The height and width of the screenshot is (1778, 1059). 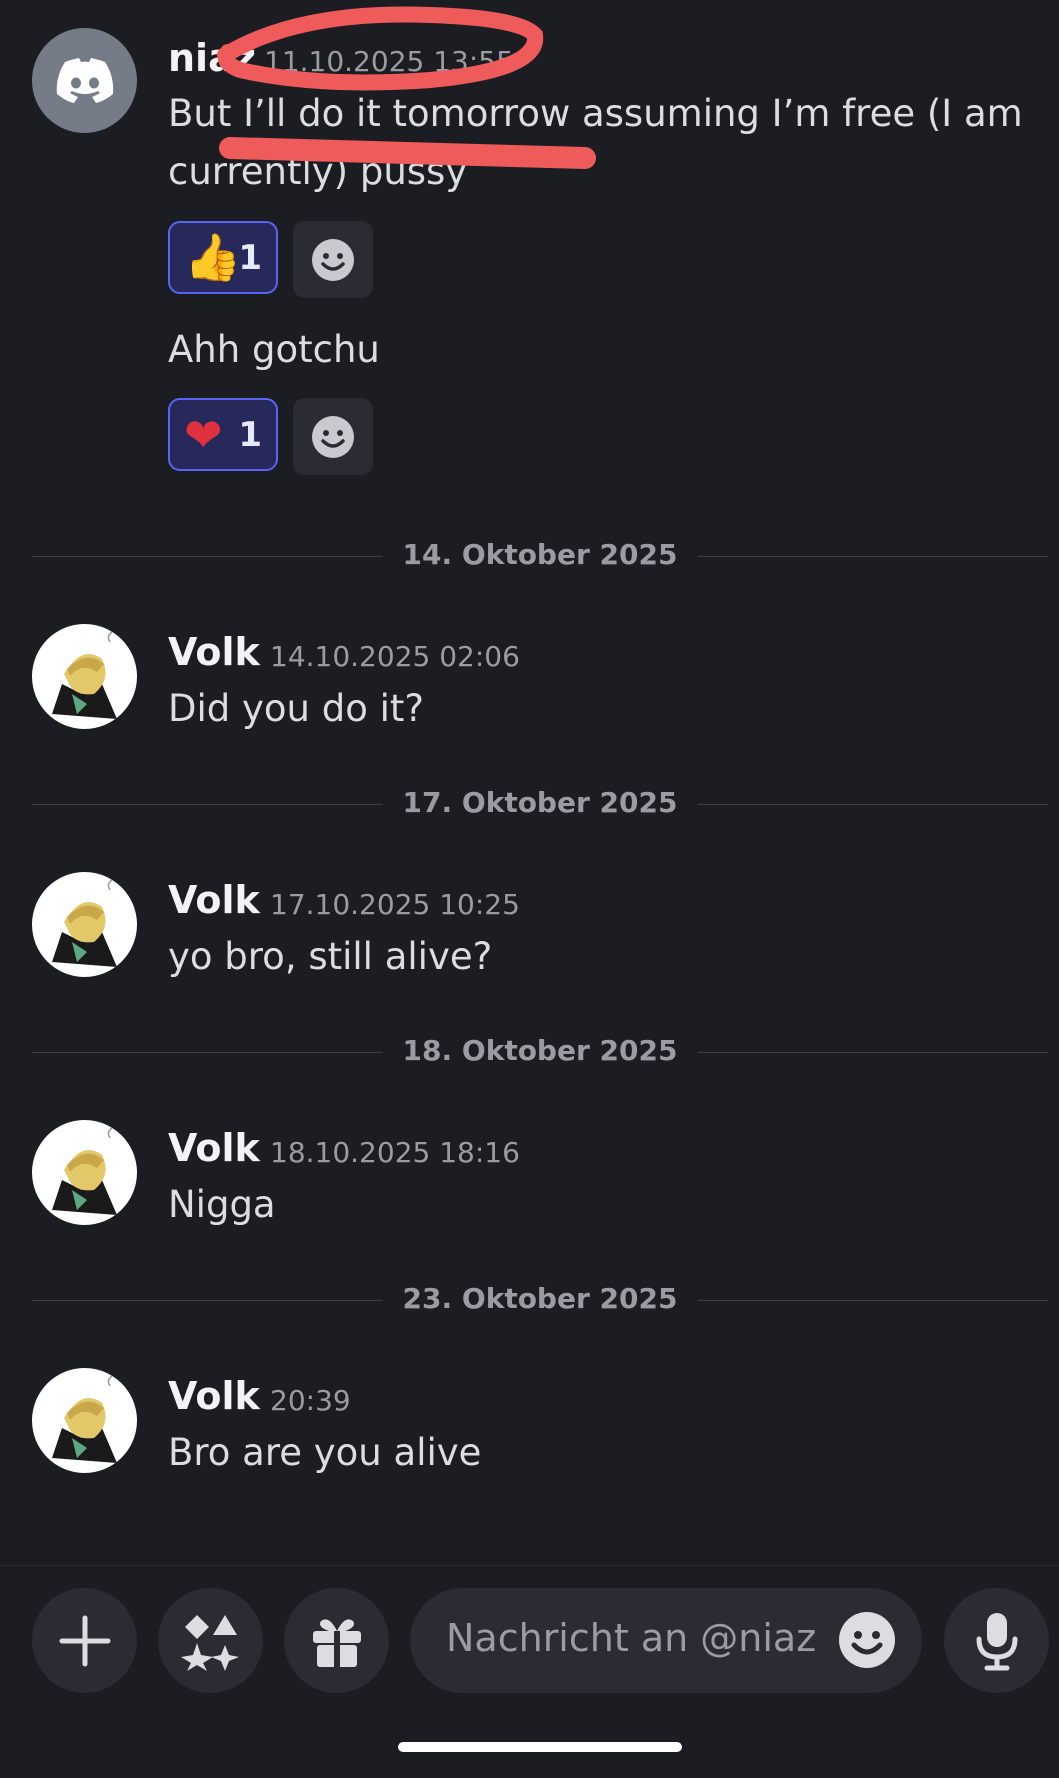 I want to click on home-indicator, so click(x=540, y=1747).